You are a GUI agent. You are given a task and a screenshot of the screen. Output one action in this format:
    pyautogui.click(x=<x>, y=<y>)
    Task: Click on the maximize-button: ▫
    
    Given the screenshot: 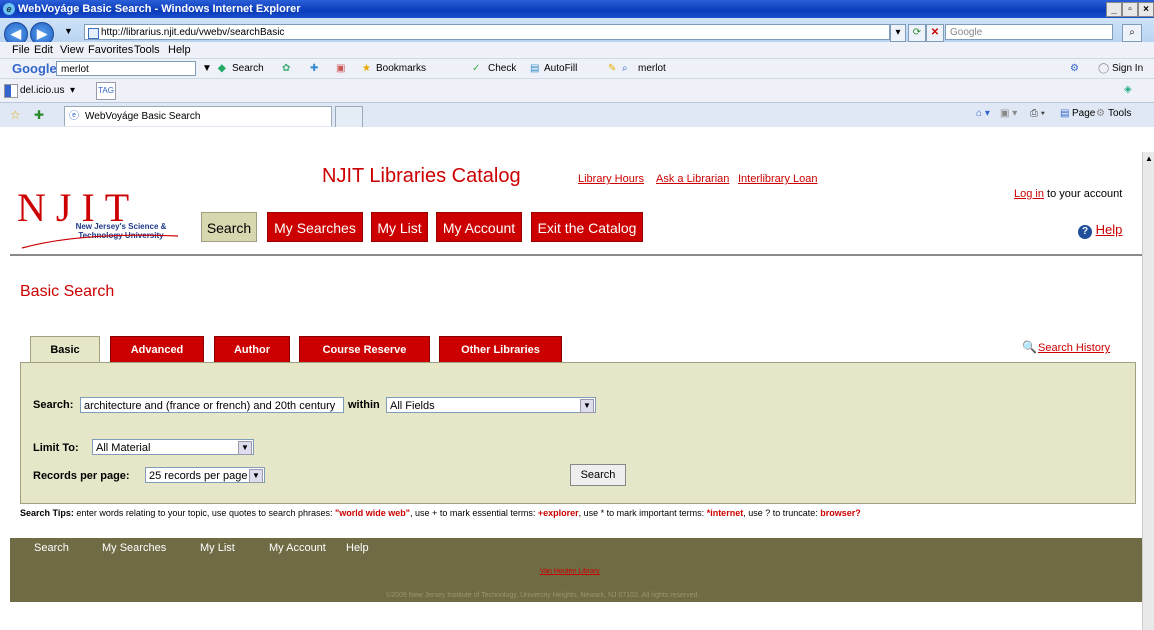 What is the action you would take?
    pyautogui.click(x=1130, y=9)
    